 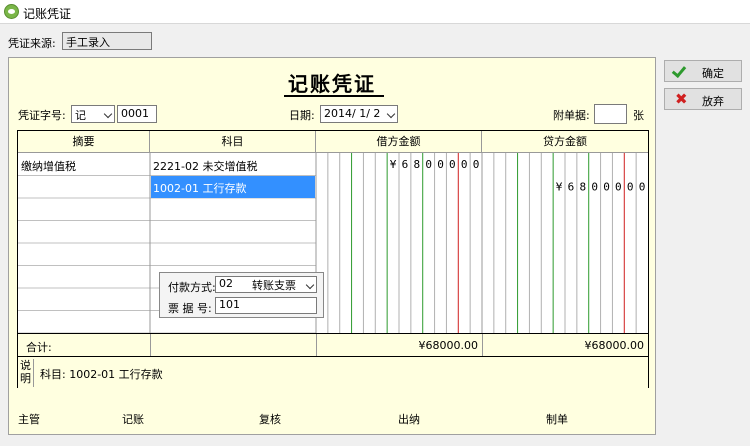 I want to click on ticket-label: 票 据 号:, so click(x=190, y=308).